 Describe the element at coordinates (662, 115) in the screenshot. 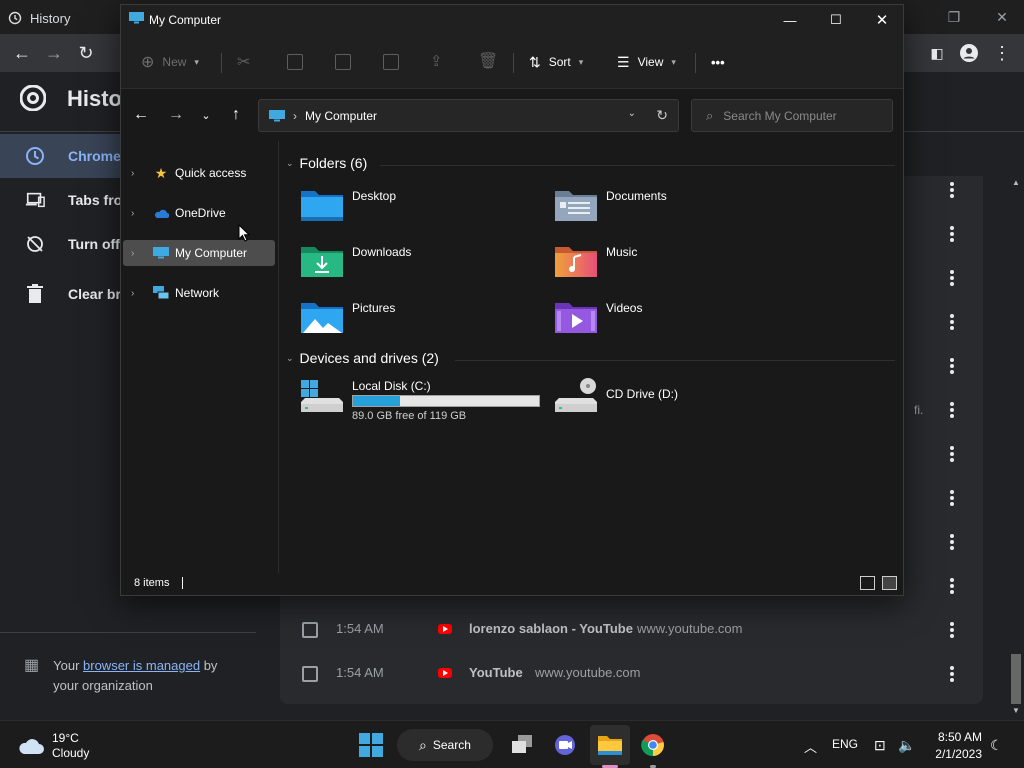

I see `refresh-icon: ↻` at that location.